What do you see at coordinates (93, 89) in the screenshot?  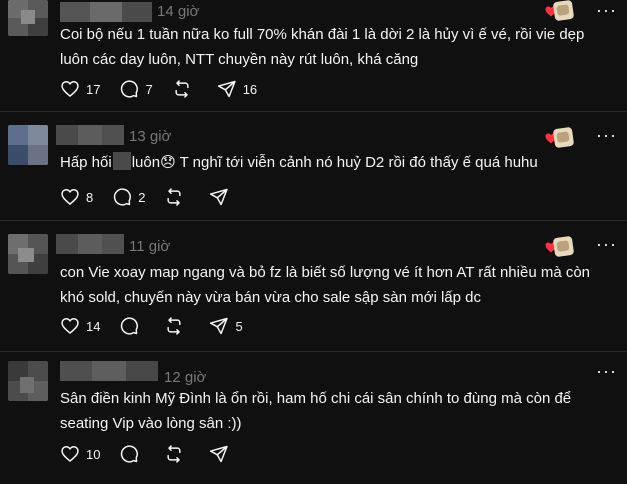 I see `like-count: 17` at bounding box center [93, 89].